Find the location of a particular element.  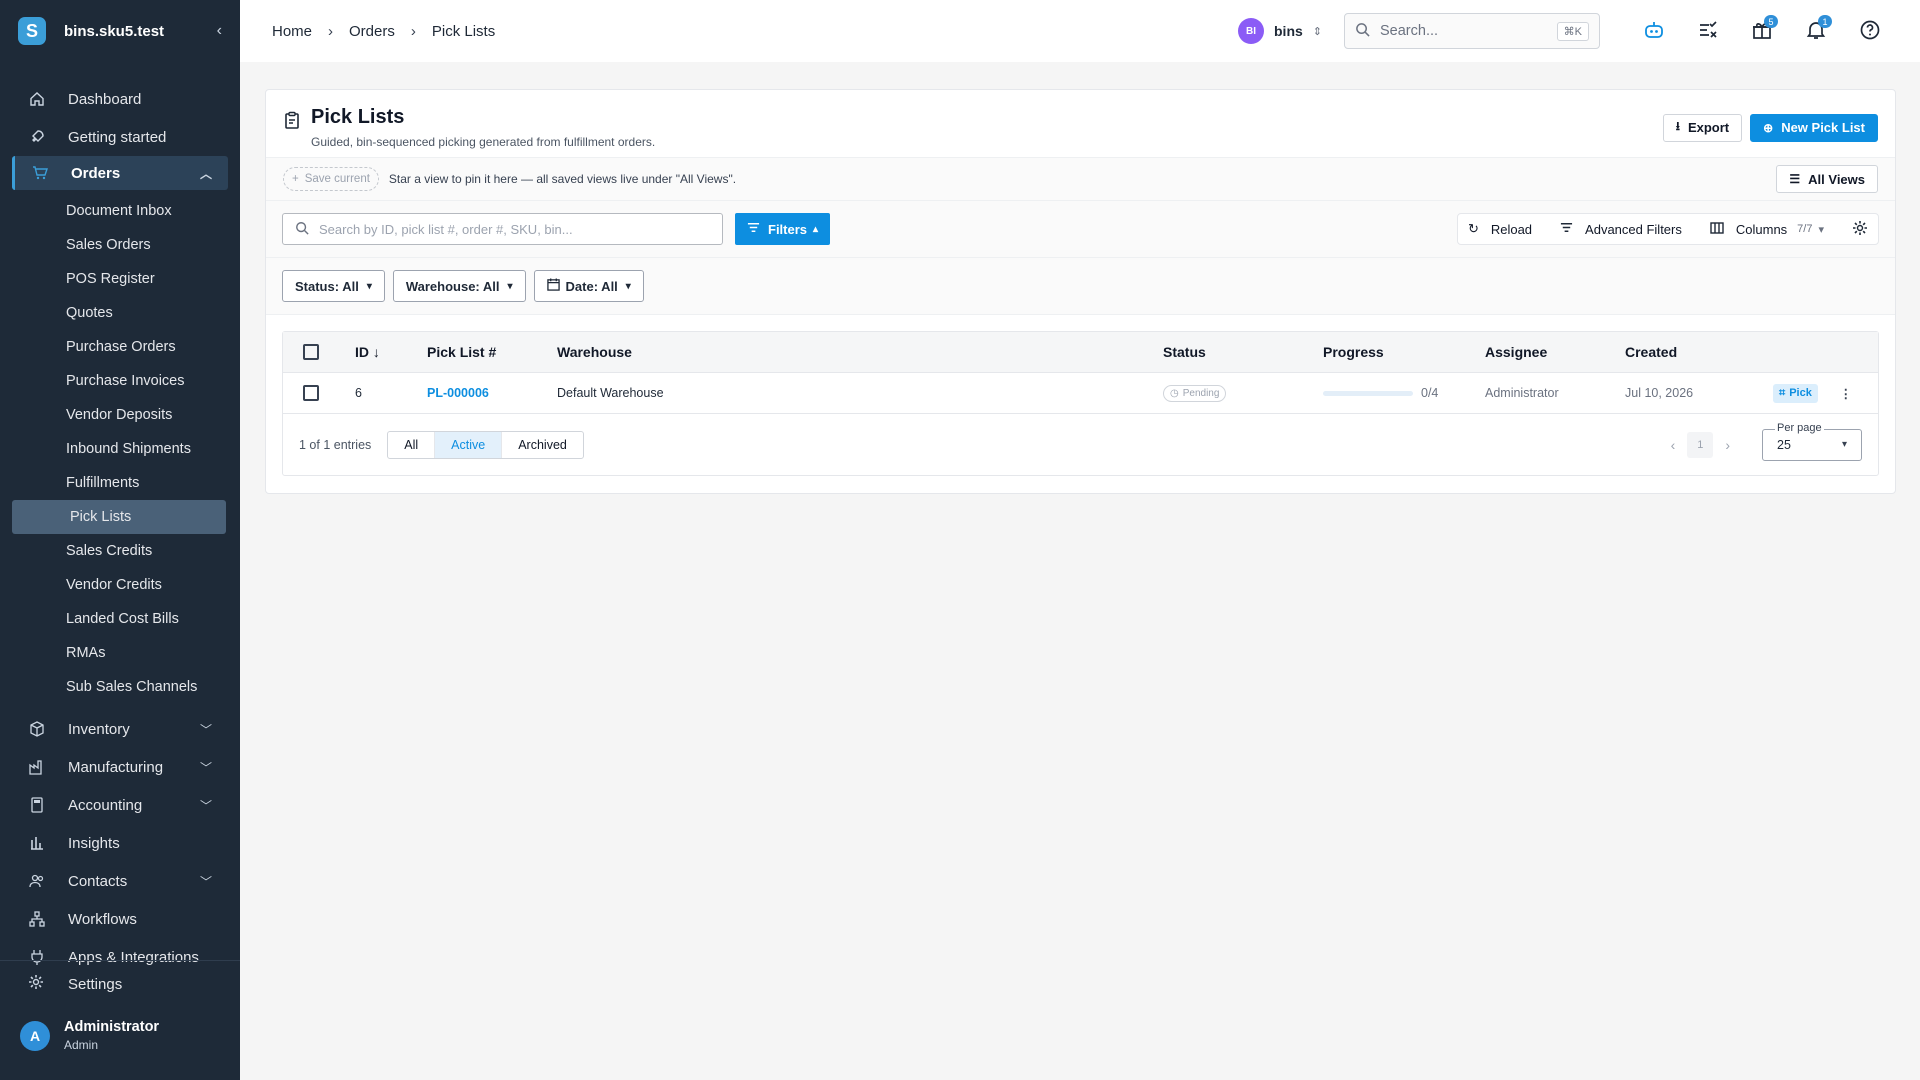

sidebar-item-label: Orders is located at coordinates (96, 173).